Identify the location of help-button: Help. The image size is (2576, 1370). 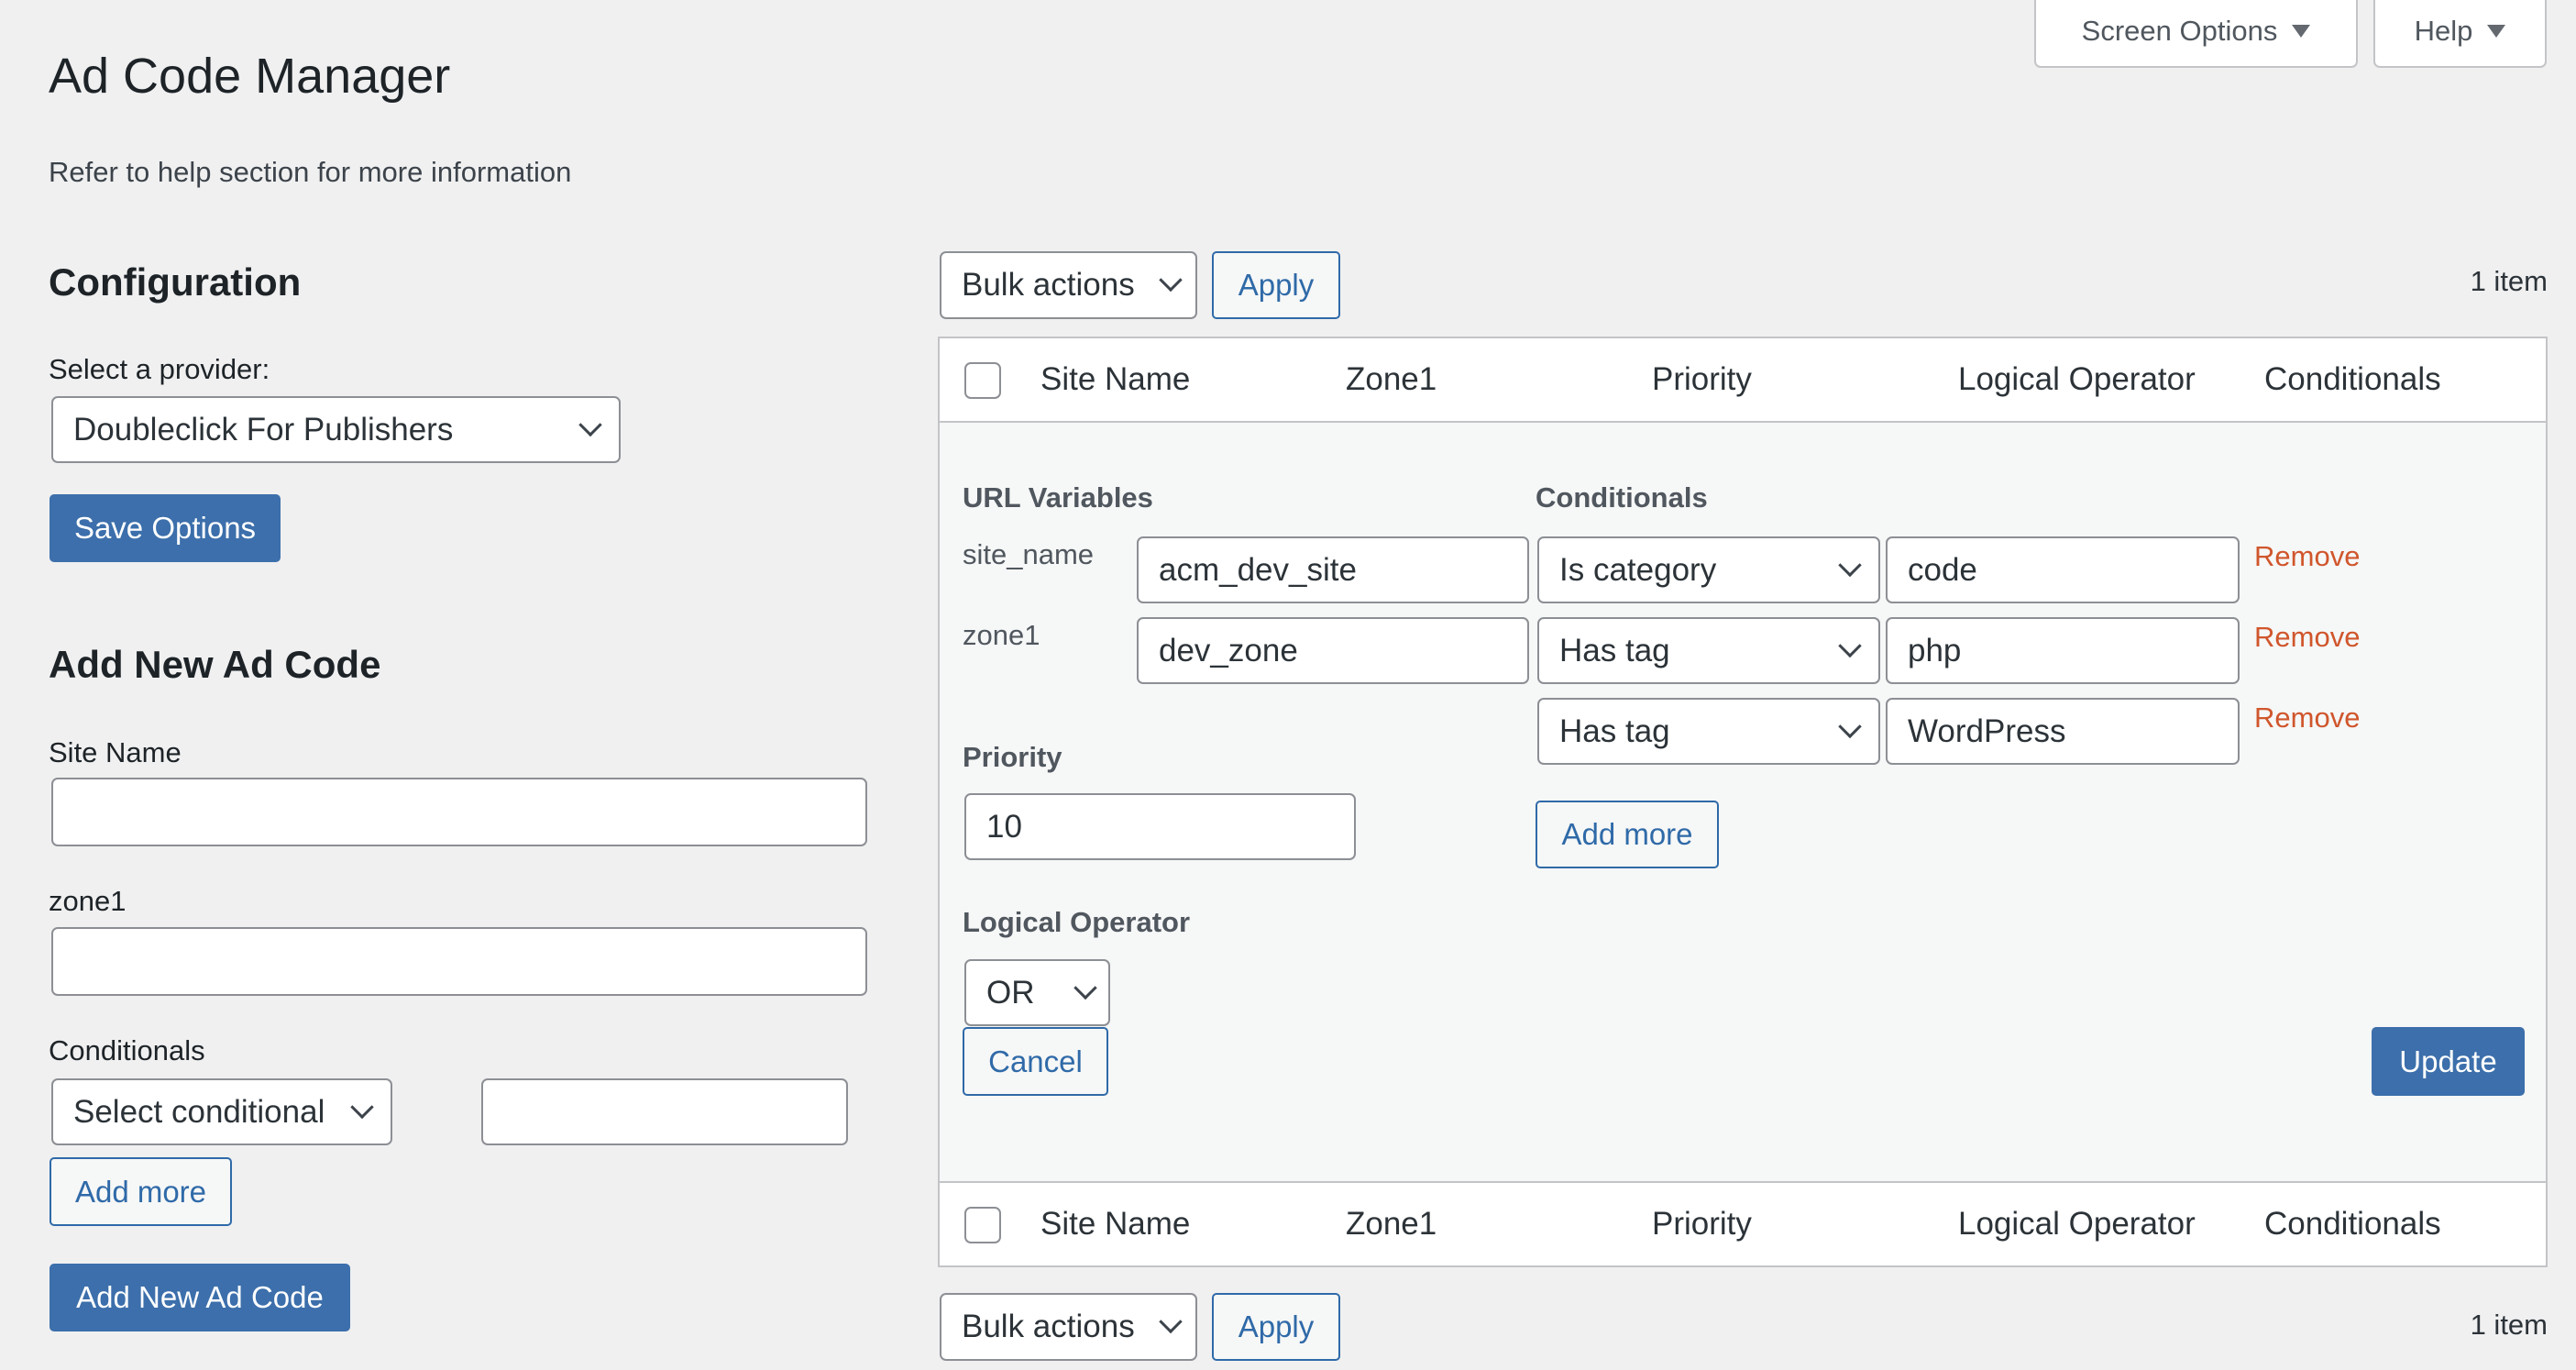
(2460, 34).